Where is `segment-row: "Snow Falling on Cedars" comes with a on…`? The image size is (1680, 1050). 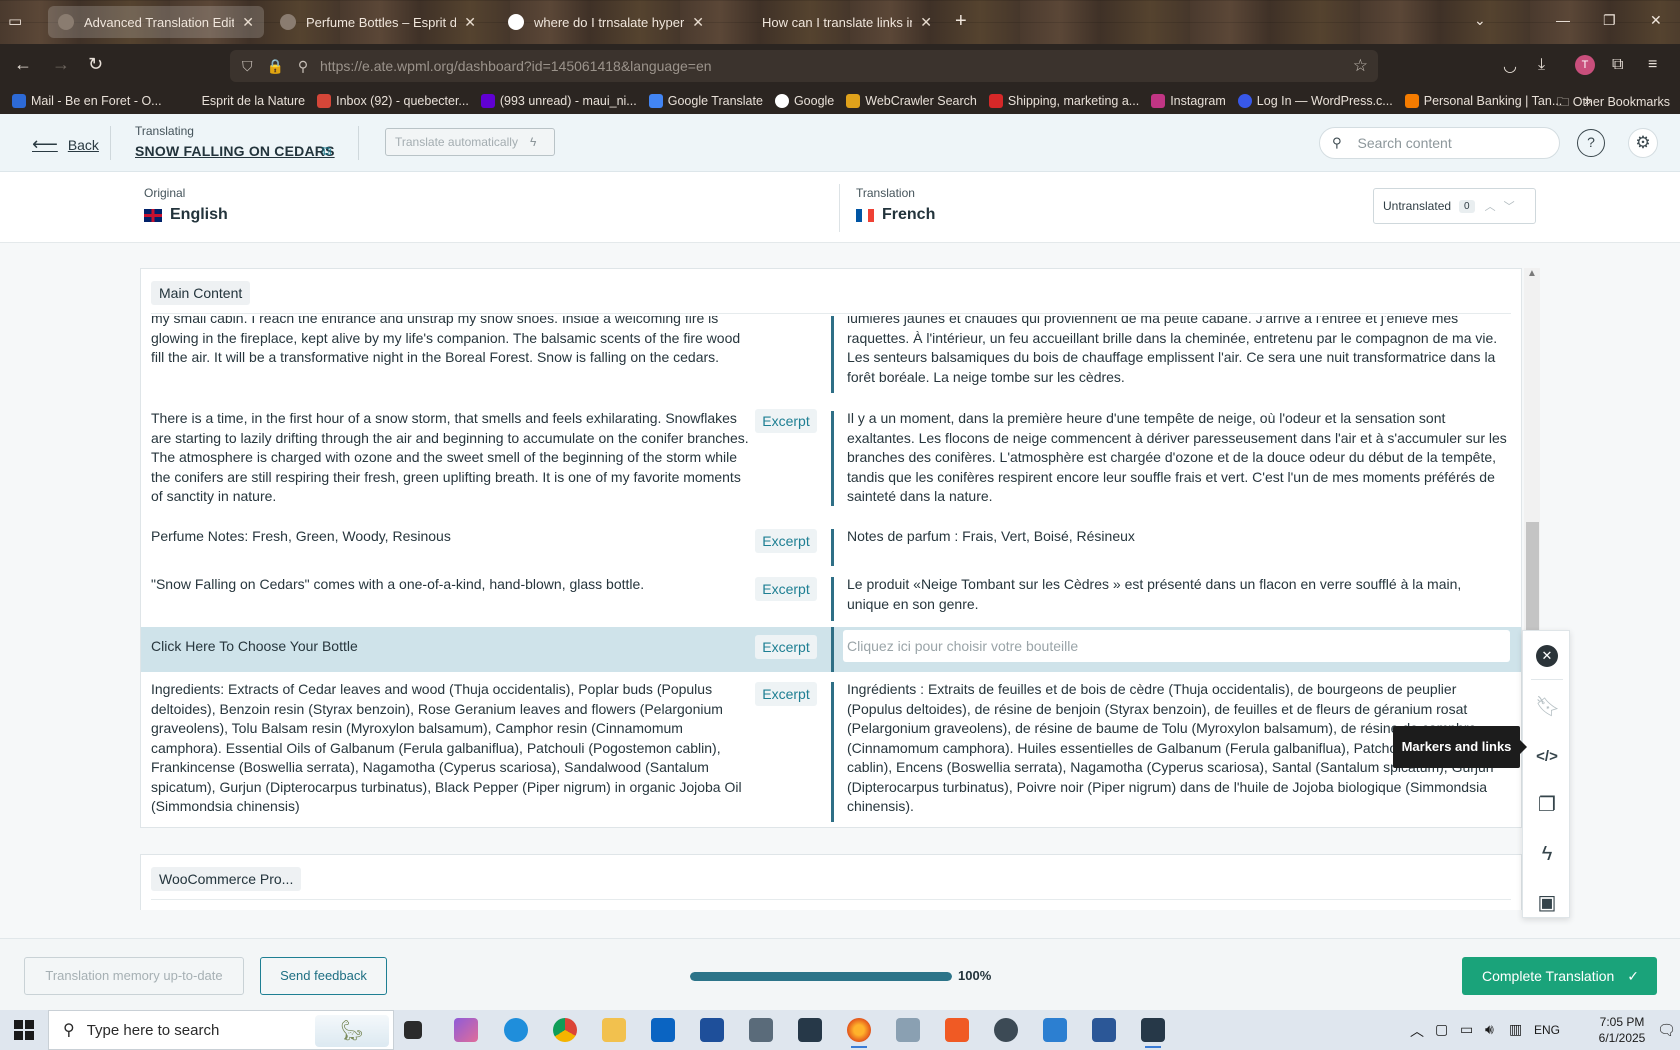
segment-row: "Snow Falling on Cedars" comes with a on… is located at coordinates (831, 600).